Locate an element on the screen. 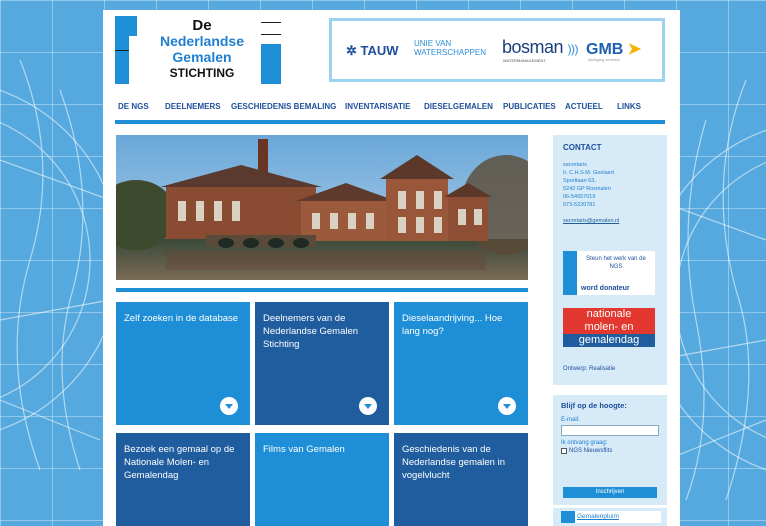  molen-gemalendag-banner: nationale molen- en gemalendag is located at coordinates (609, 327).